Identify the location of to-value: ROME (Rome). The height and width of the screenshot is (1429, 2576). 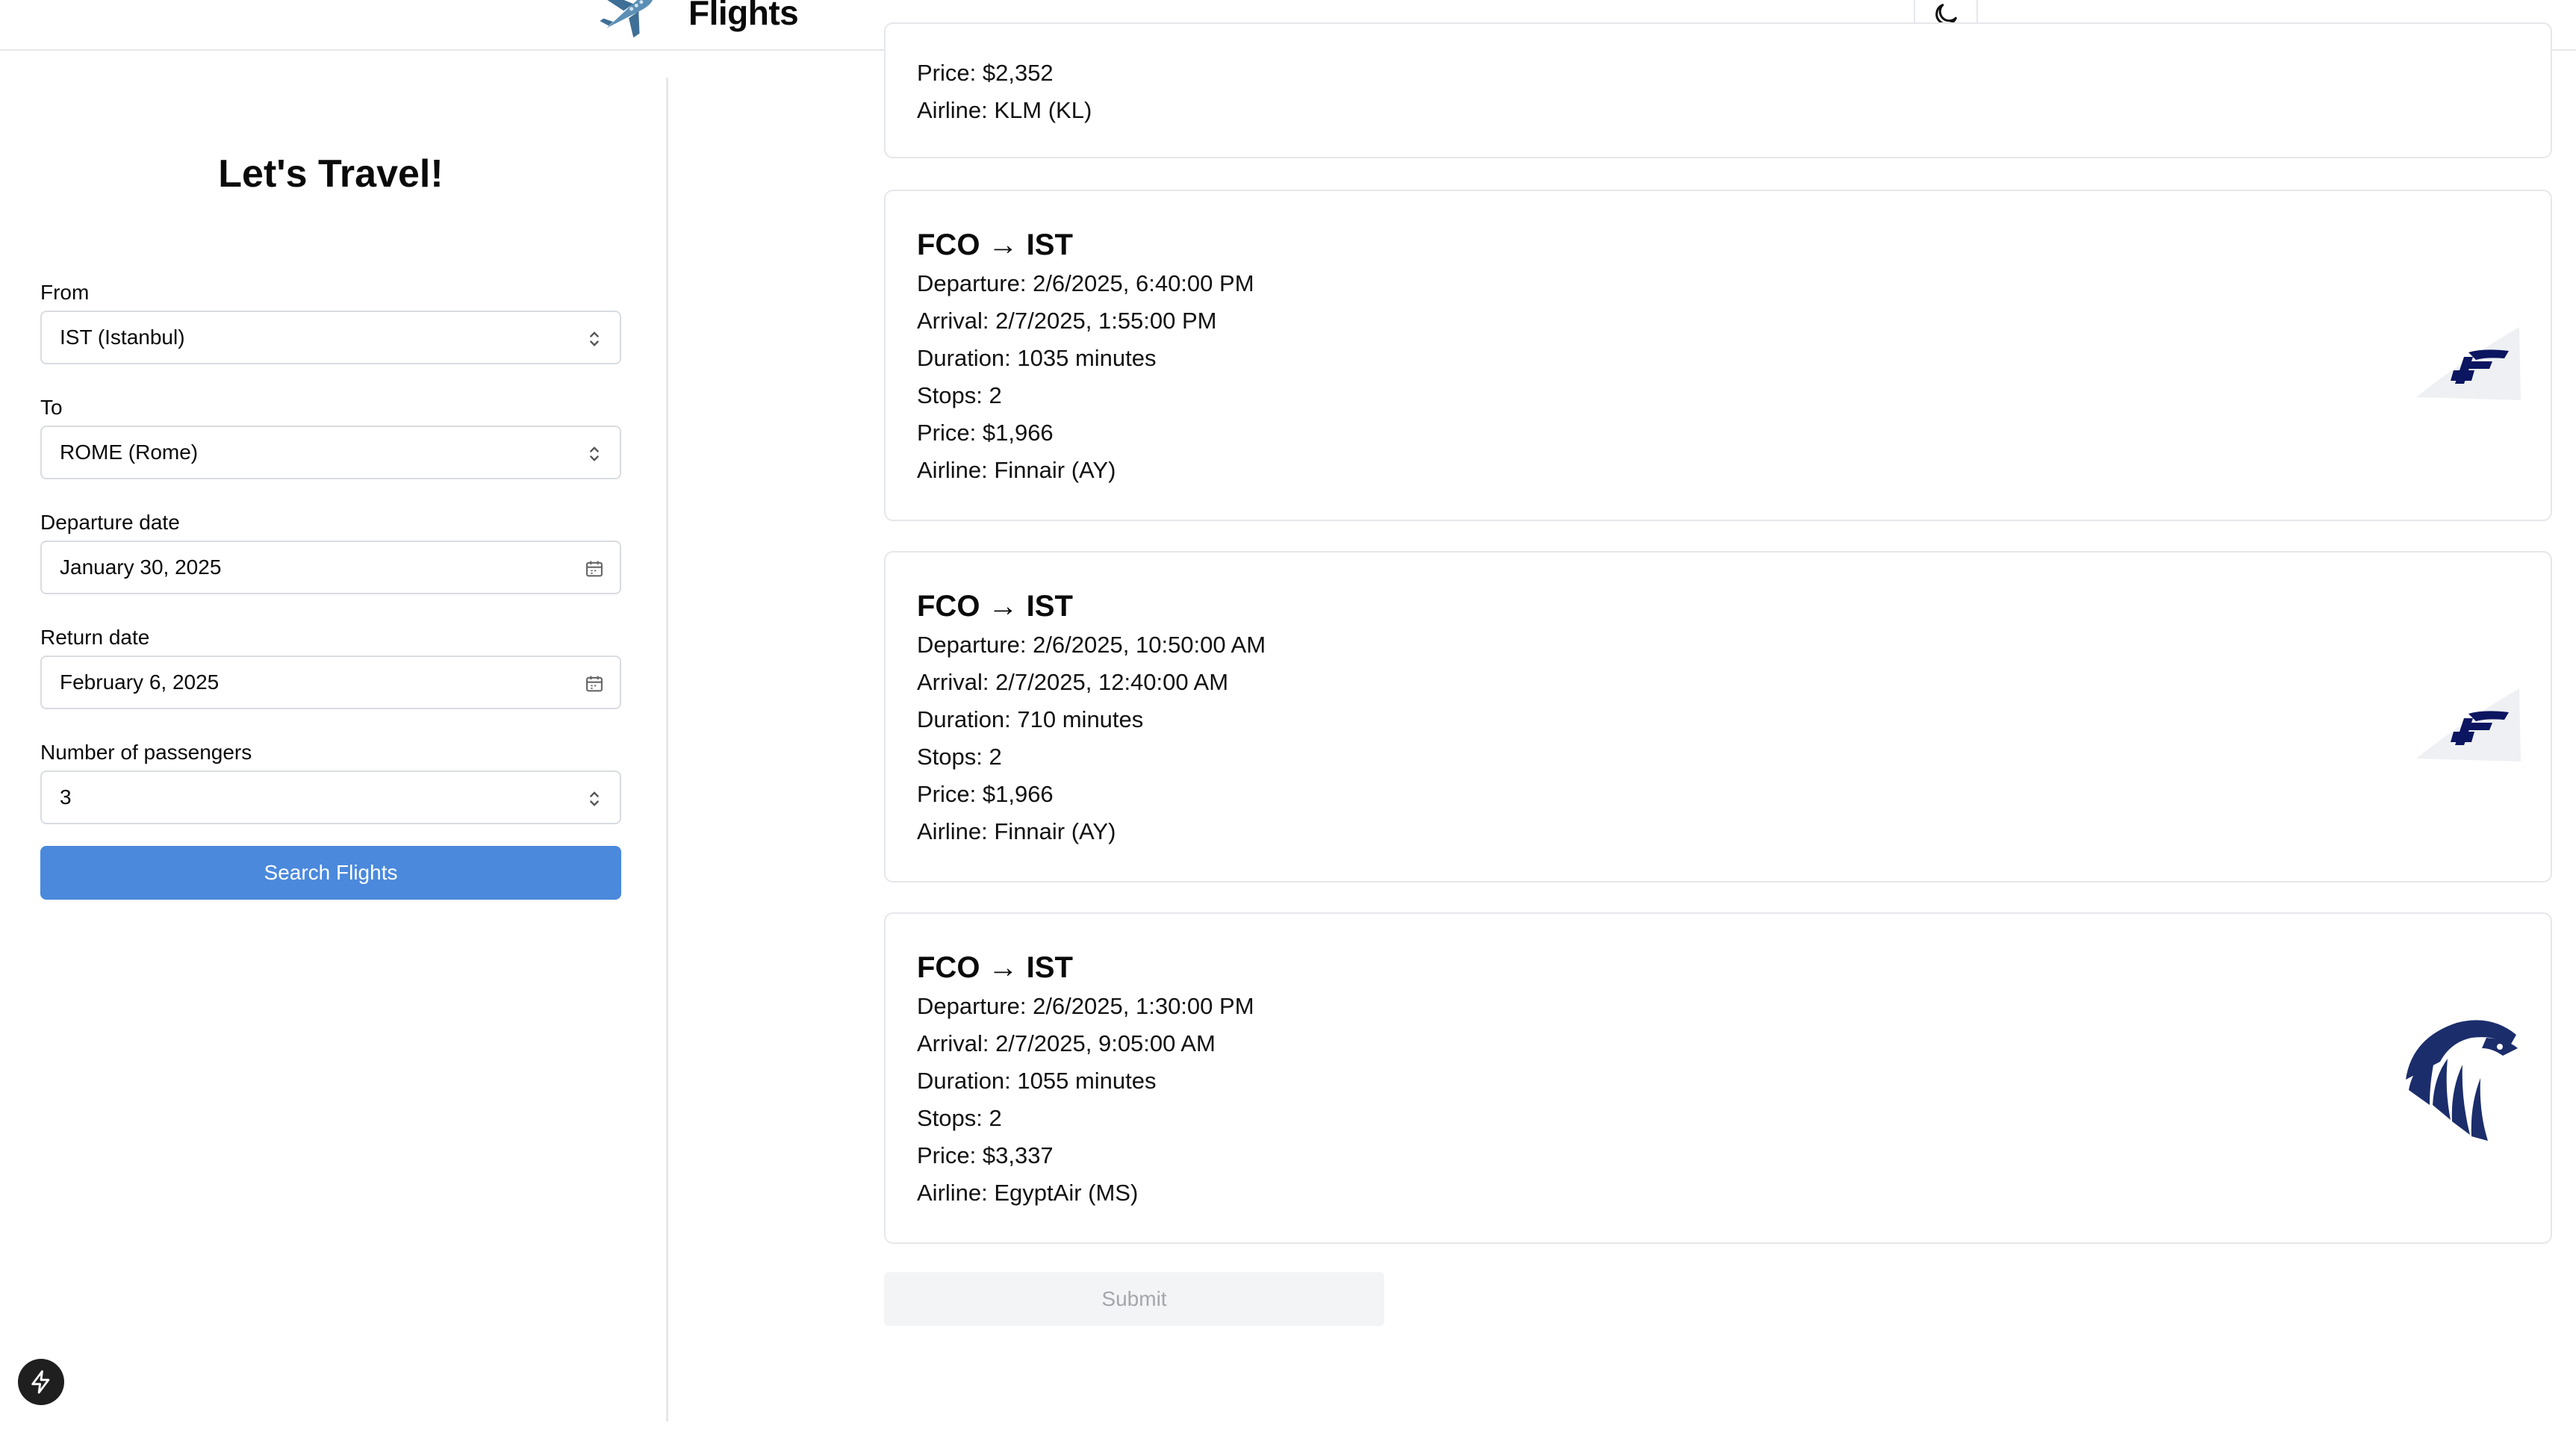
(129, 452).